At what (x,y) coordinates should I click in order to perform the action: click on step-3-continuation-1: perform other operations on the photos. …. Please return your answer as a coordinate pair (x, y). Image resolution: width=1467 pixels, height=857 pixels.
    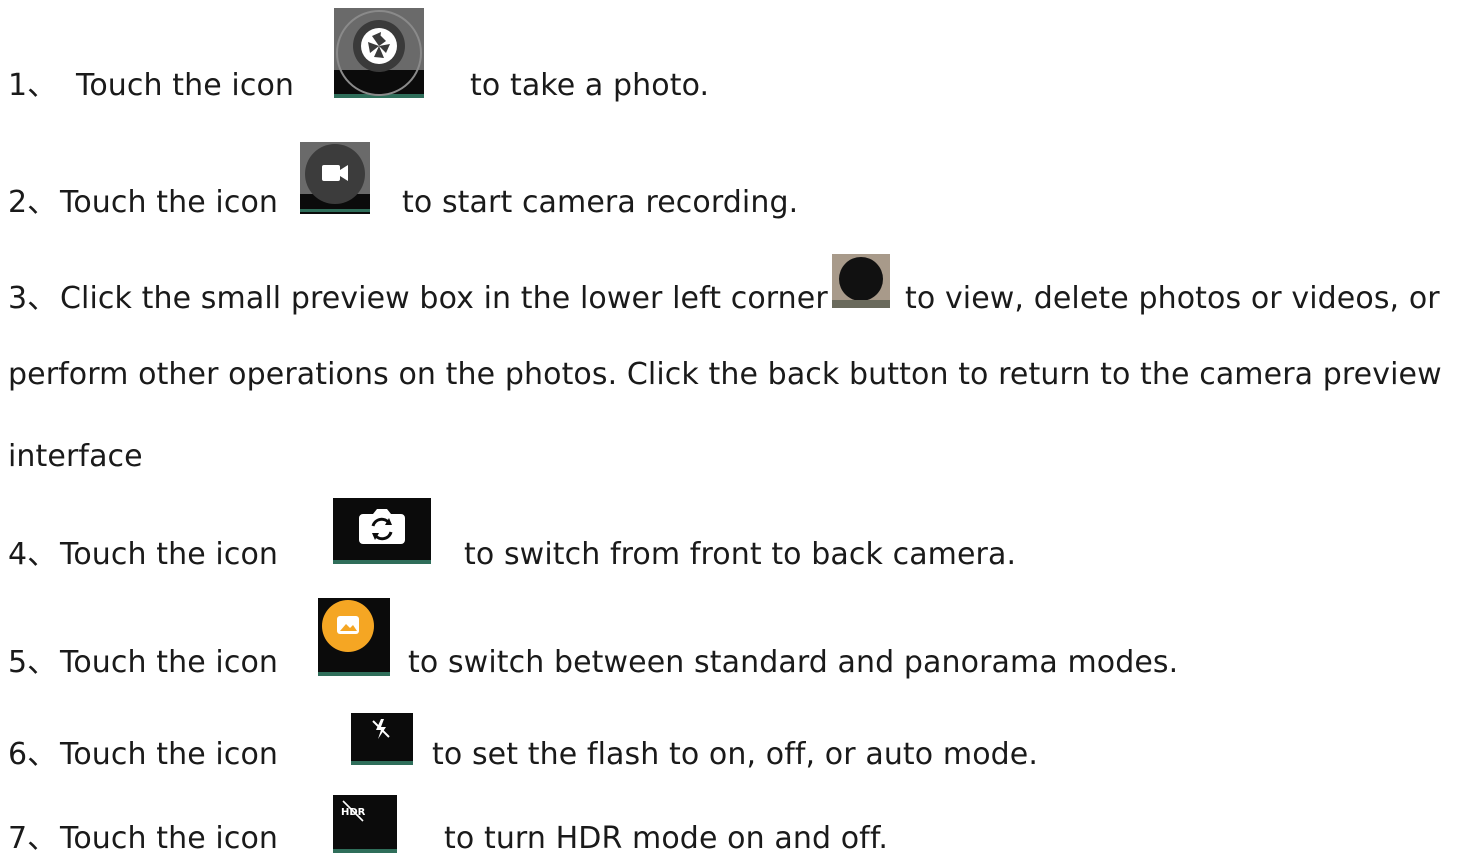
    Looking at the image, I should click on (725, 374).